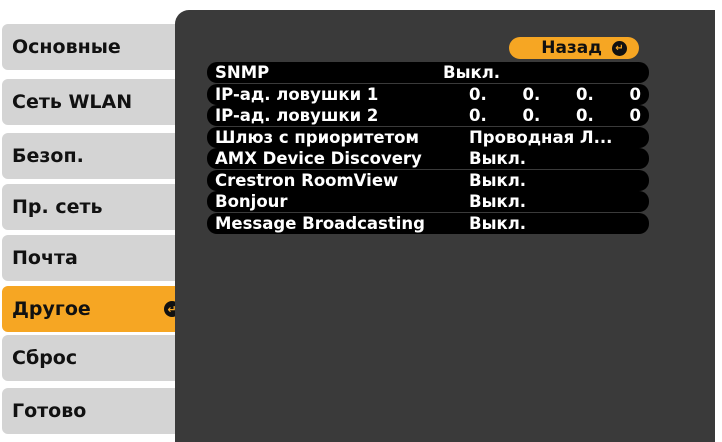  I want to click on tab-complete: Готово, so click(90, 411).